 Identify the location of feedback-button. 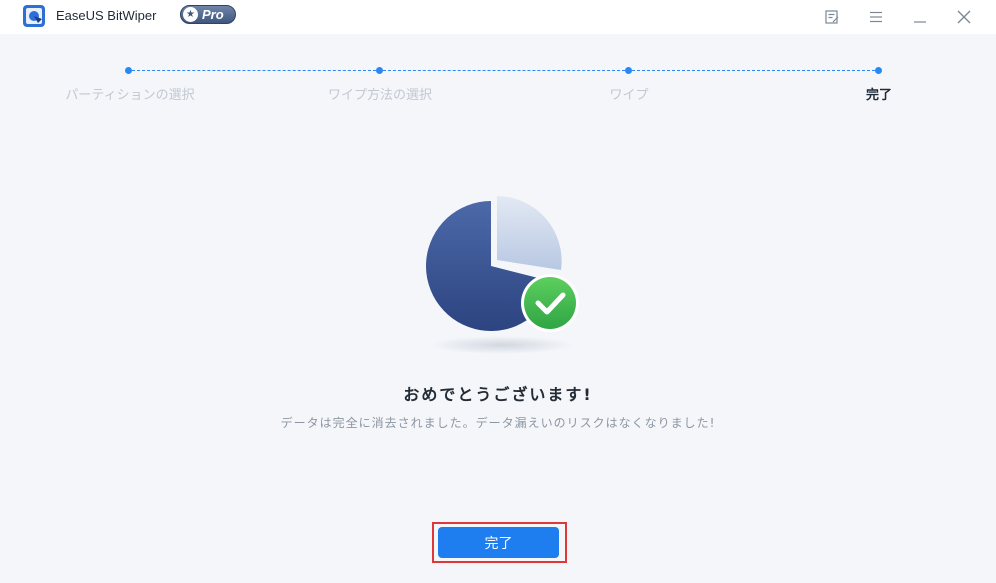
(832, 17).